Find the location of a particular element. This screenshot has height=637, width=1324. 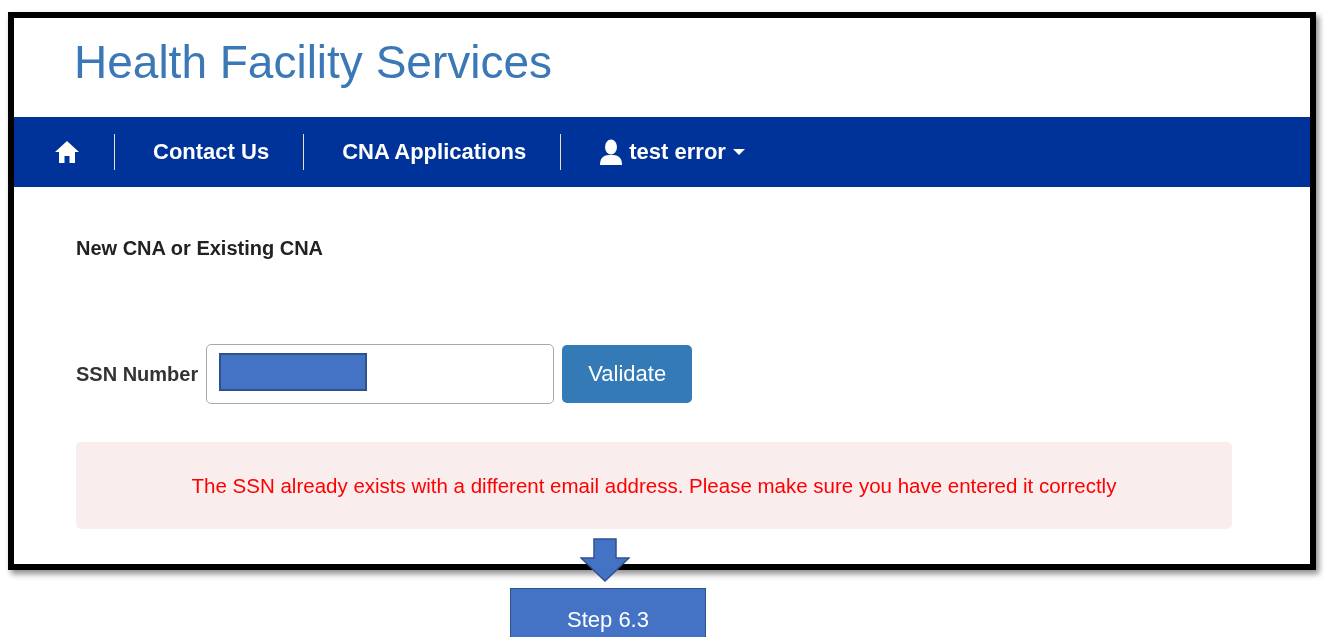

ssn-field is located at coordinates (380, 374).